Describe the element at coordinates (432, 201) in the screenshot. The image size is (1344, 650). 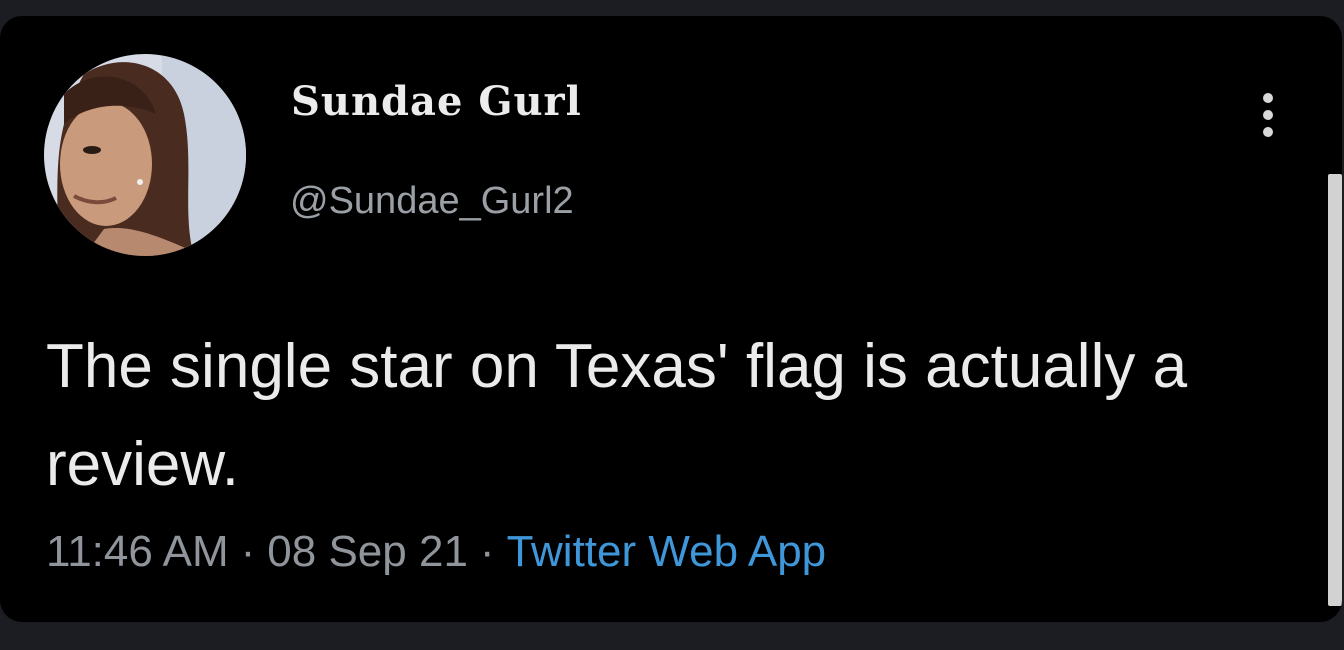
I see `user-handle: @Sundae_Gurl2` at that location.